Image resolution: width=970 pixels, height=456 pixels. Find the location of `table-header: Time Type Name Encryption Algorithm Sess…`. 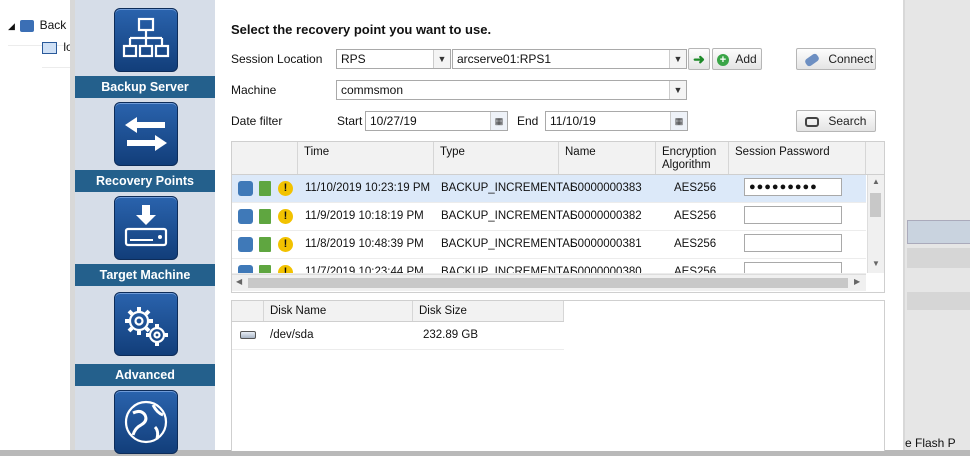

table-header: Time Type Name Encryption Algorithm Sess… is located at coordinates (558, 158).